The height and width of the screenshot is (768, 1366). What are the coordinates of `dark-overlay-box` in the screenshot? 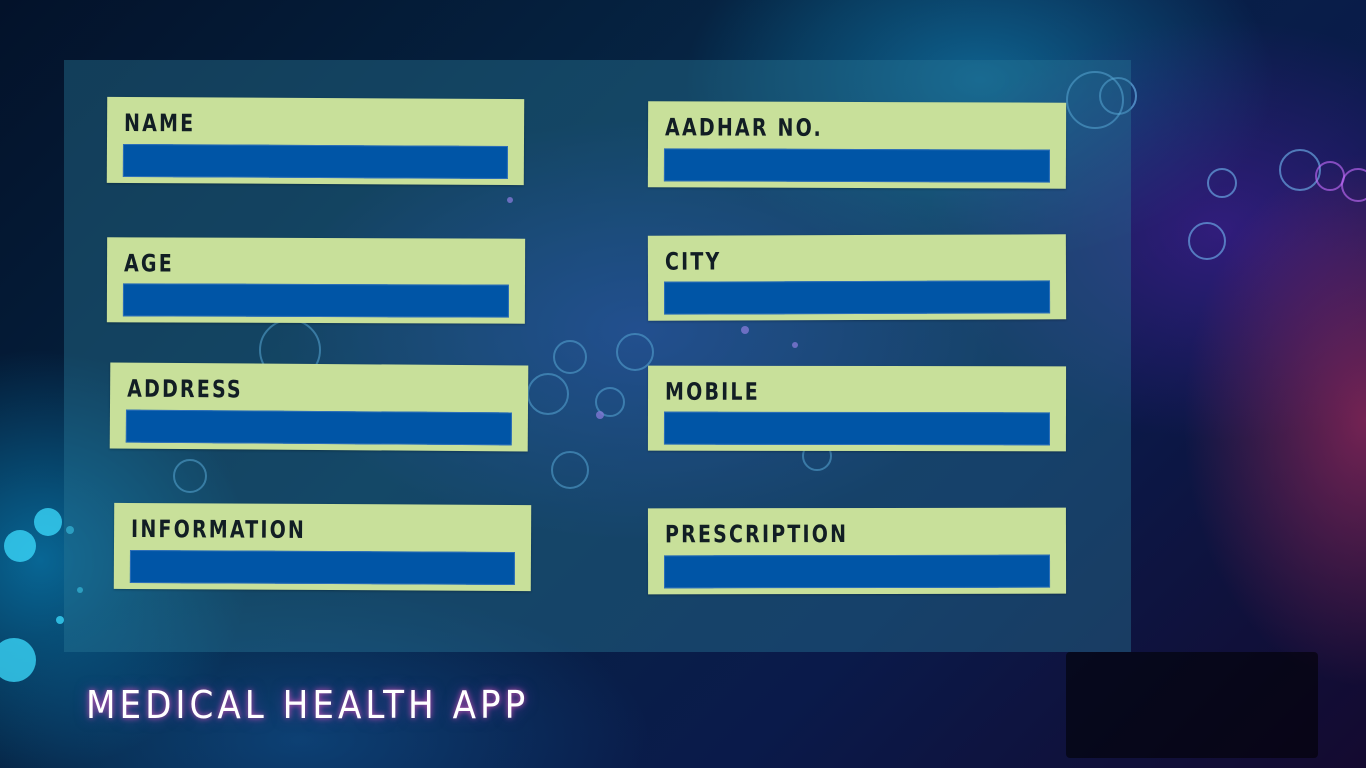 It's located at (1192, 705).